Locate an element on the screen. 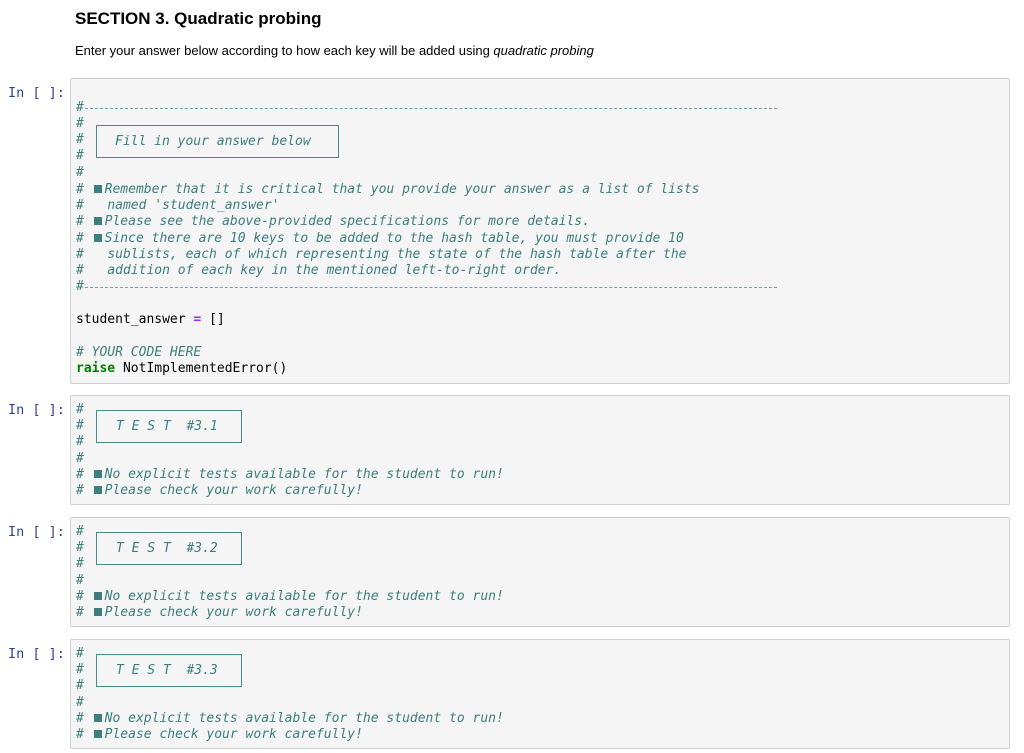  code-comment: # YOUR CODE HERE is located at coordinates (139, 352).